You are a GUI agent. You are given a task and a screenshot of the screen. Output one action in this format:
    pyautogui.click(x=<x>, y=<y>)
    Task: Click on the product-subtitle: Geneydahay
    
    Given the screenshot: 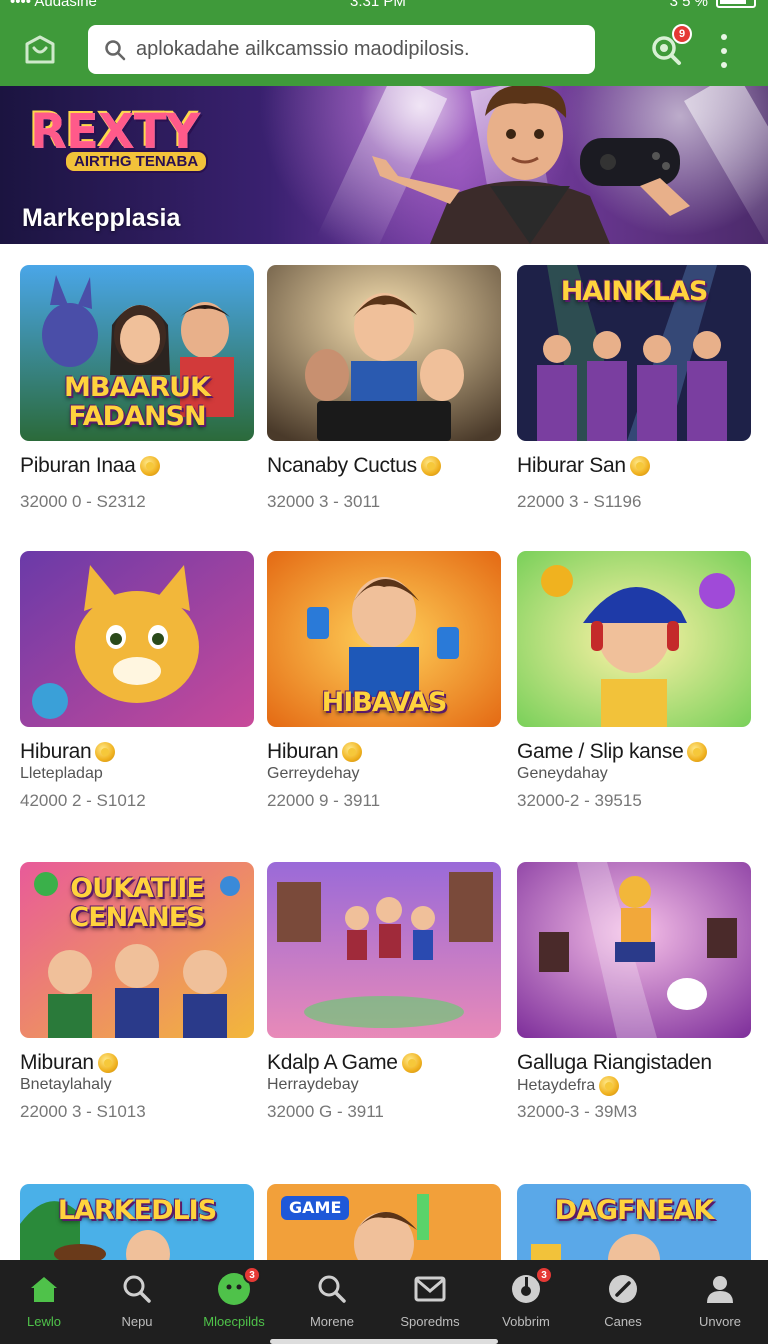 What is the action you would take?
    pyautogui.click(x=562, y=773)
    